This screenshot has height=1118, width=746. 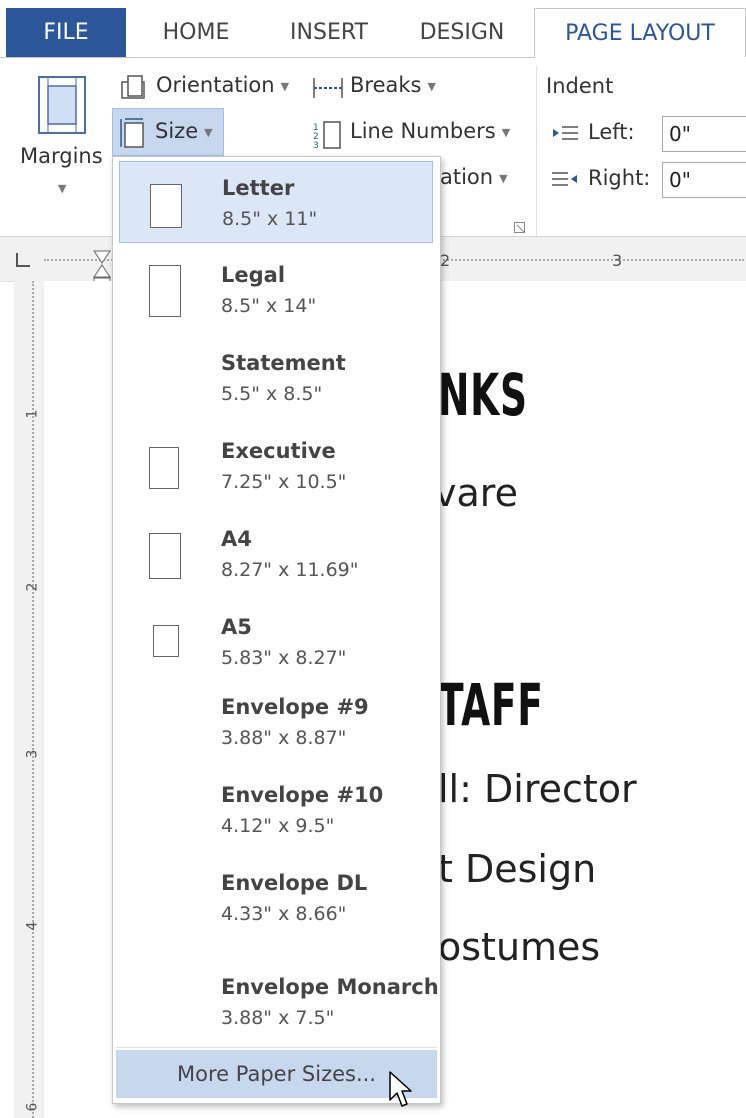 What do you see at coordinates (62, 105) in the screenshot?
I see `margins-icon` at bounding box center [62, 105].